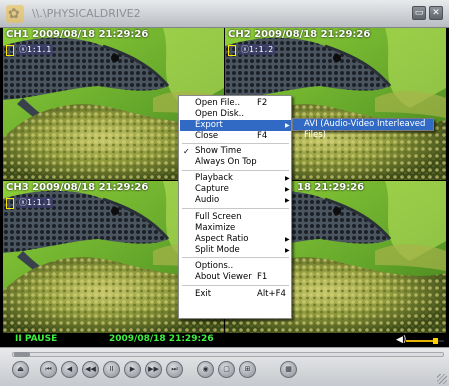 The height and width of the screenshot is (386, 449). I want to click on volume-thumb, so click(436, 341).